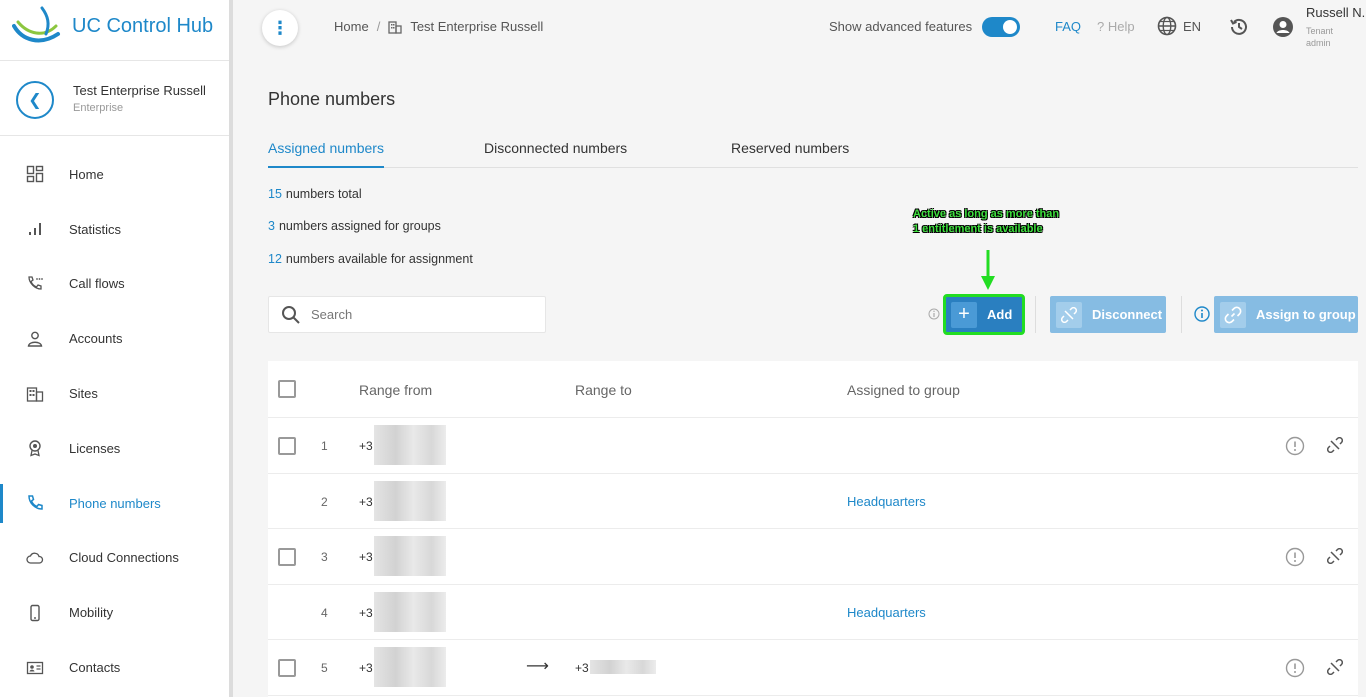  I want to click on back-button: ❮, so click(35, 100).